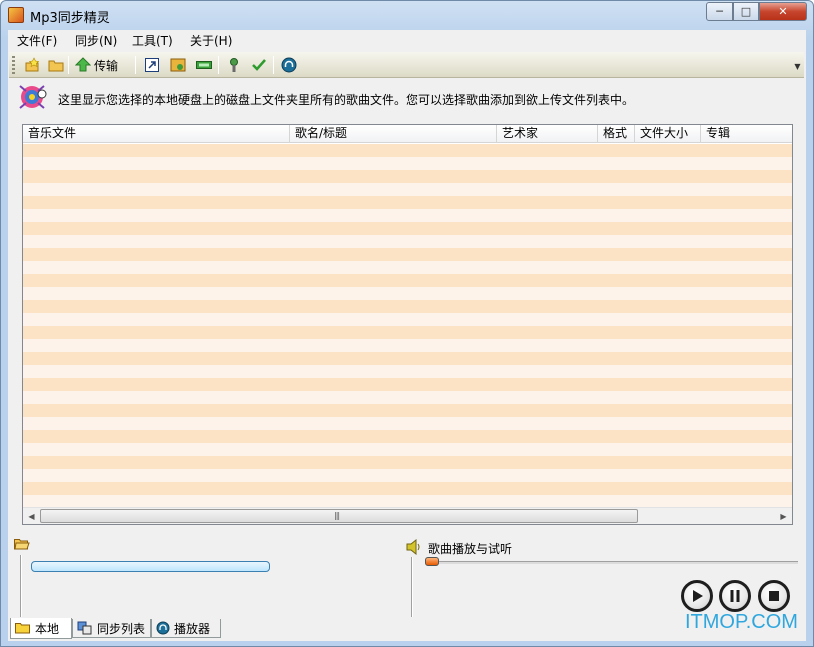  I want to click on pause-button, so click(735, 596).